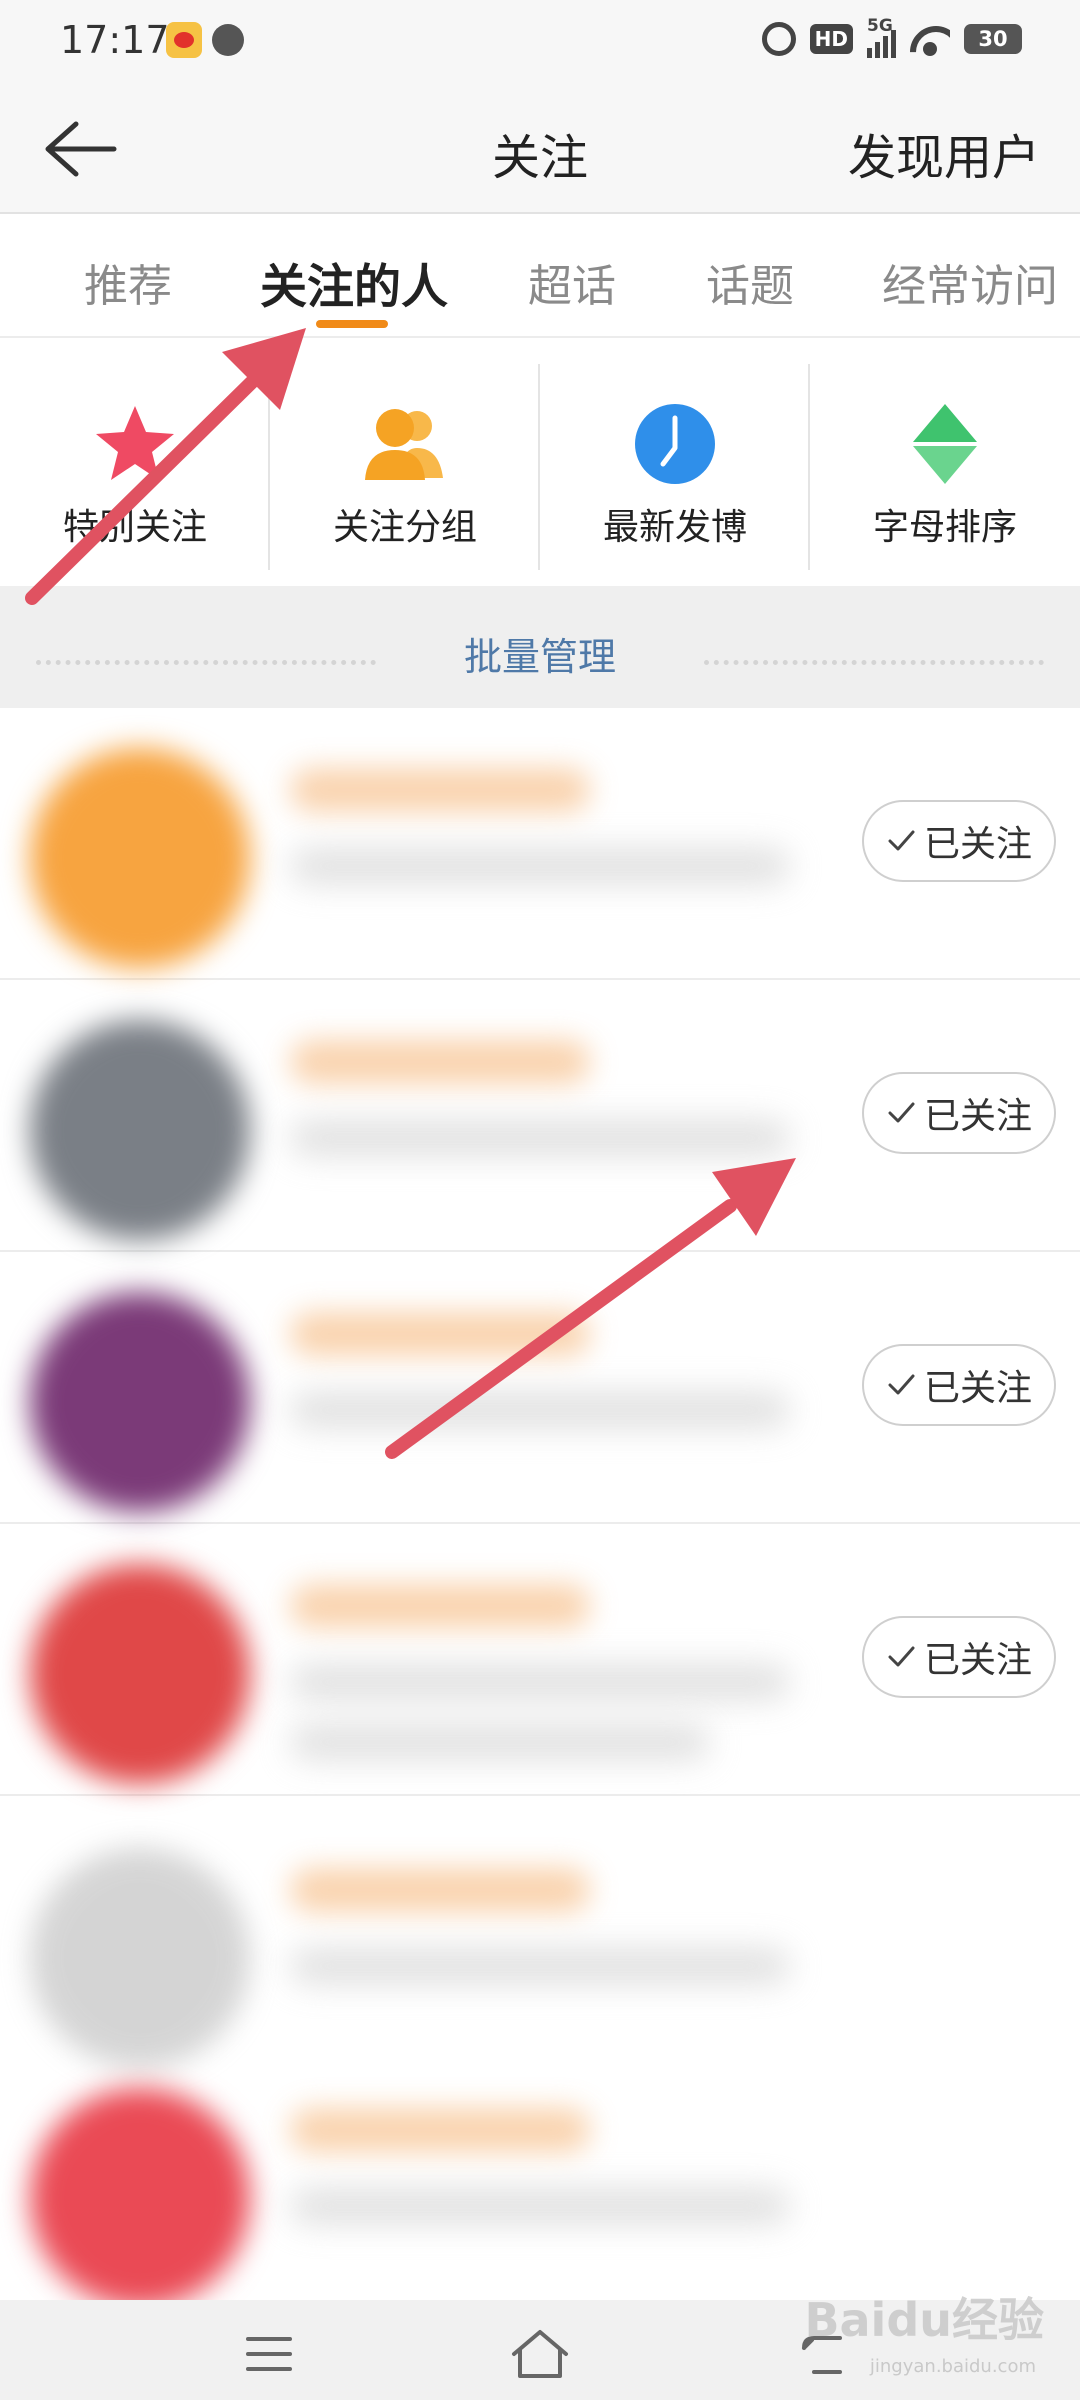  Describe the element at coordinates (945, 444) in the screenshot. I see `sort-icon` at that location.